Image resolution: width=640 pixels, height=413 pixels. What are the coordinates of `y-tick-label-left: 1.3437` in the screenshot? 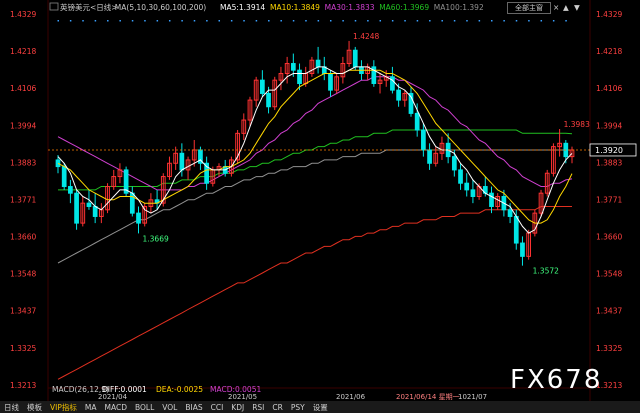 It's located at (23, 311).